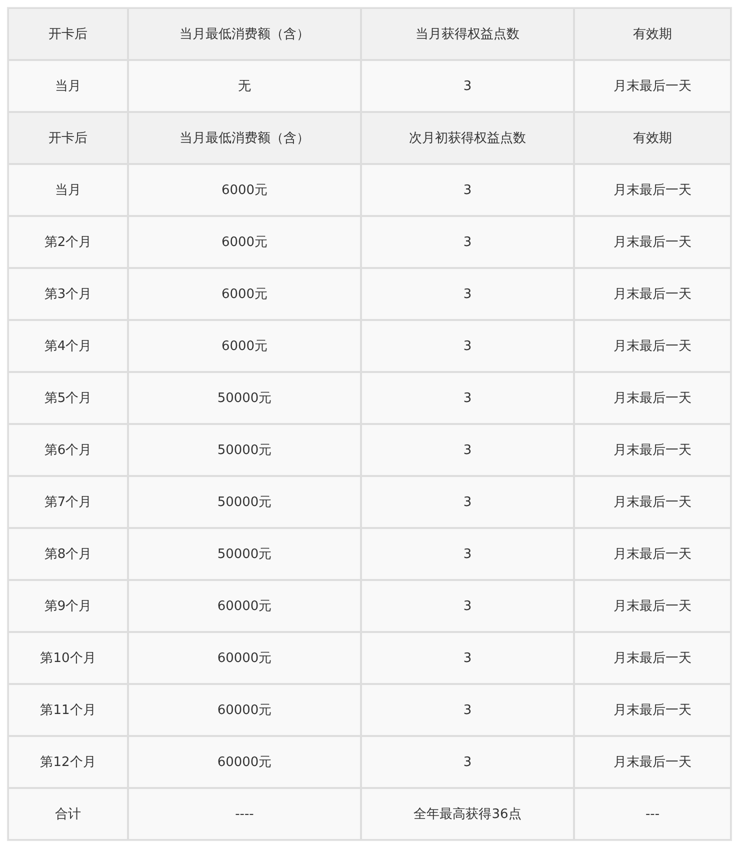 The width and height of the screenshot is (738, 849). What do you see at coordinates (68, 502) in the screenshot?
I see `table-cell: 第7个月` at bounding box center [68, 502].